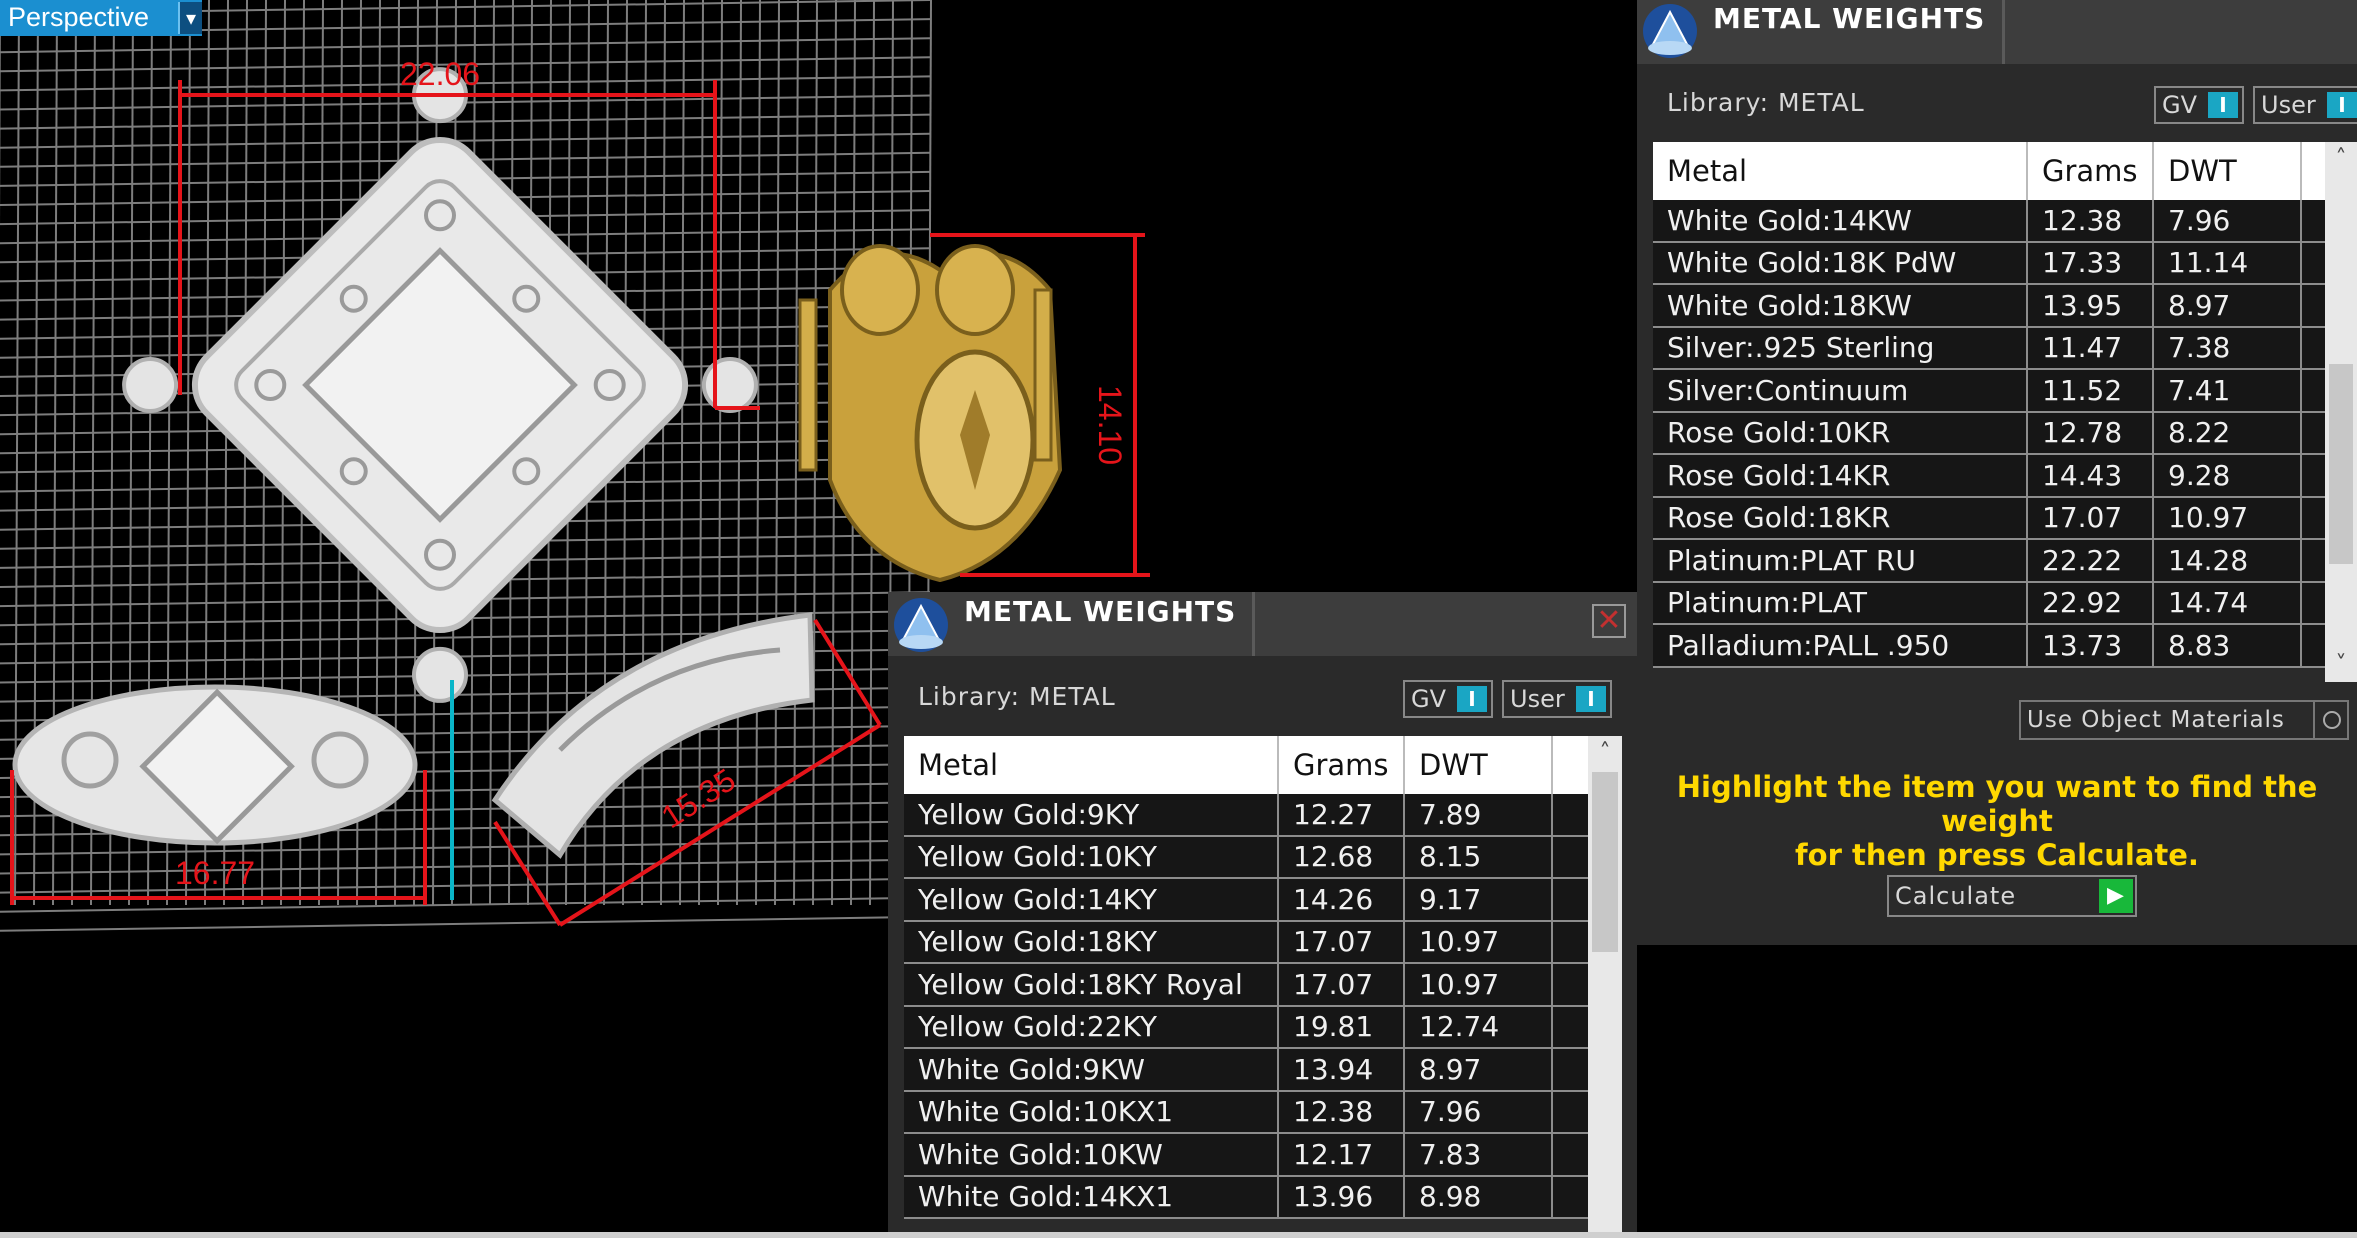 This screenshot has width=2357, height=1238. Describe the element at coordinates (2227, 603) in the screenshot. I see `dwt-cell: 14.74` at that location.